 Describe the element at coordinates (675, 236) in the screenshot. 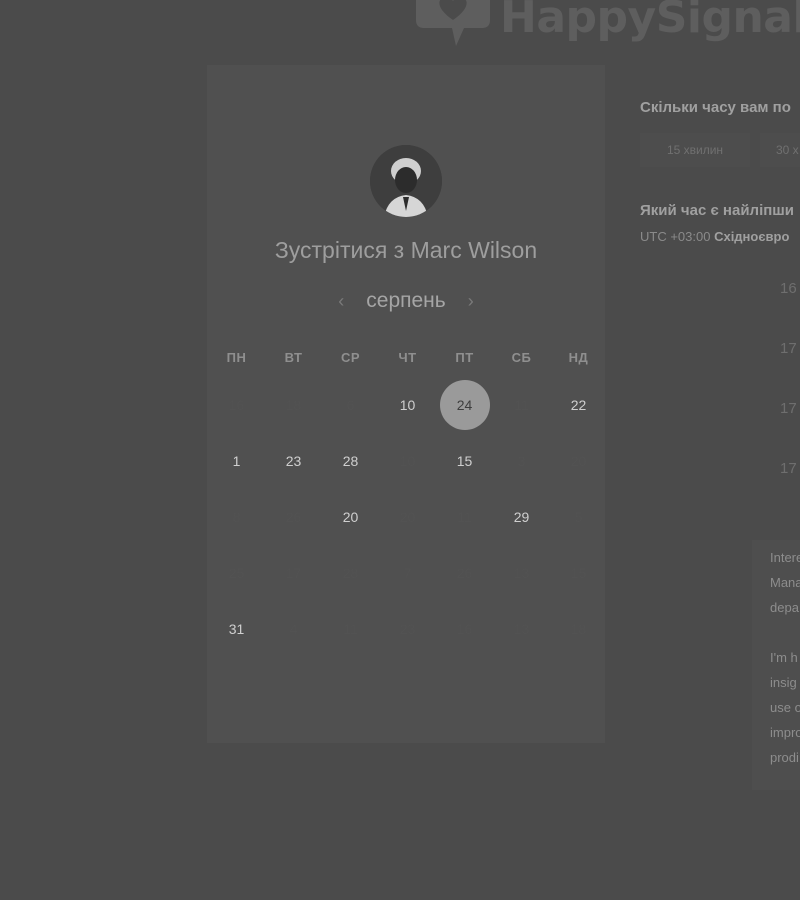

I see `timezone-offset: UTC +03:00` at that location.